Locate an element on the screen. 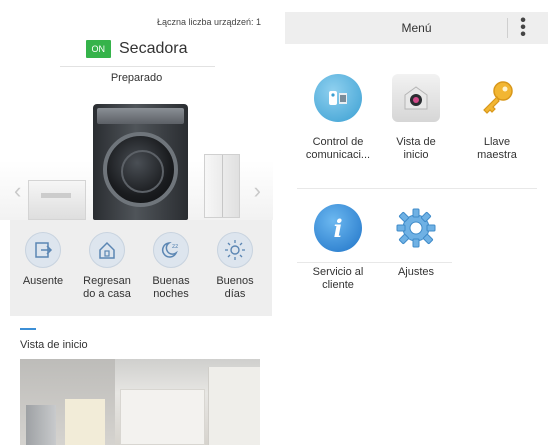  device-name: Secadora is located at coordinates (153, 48).